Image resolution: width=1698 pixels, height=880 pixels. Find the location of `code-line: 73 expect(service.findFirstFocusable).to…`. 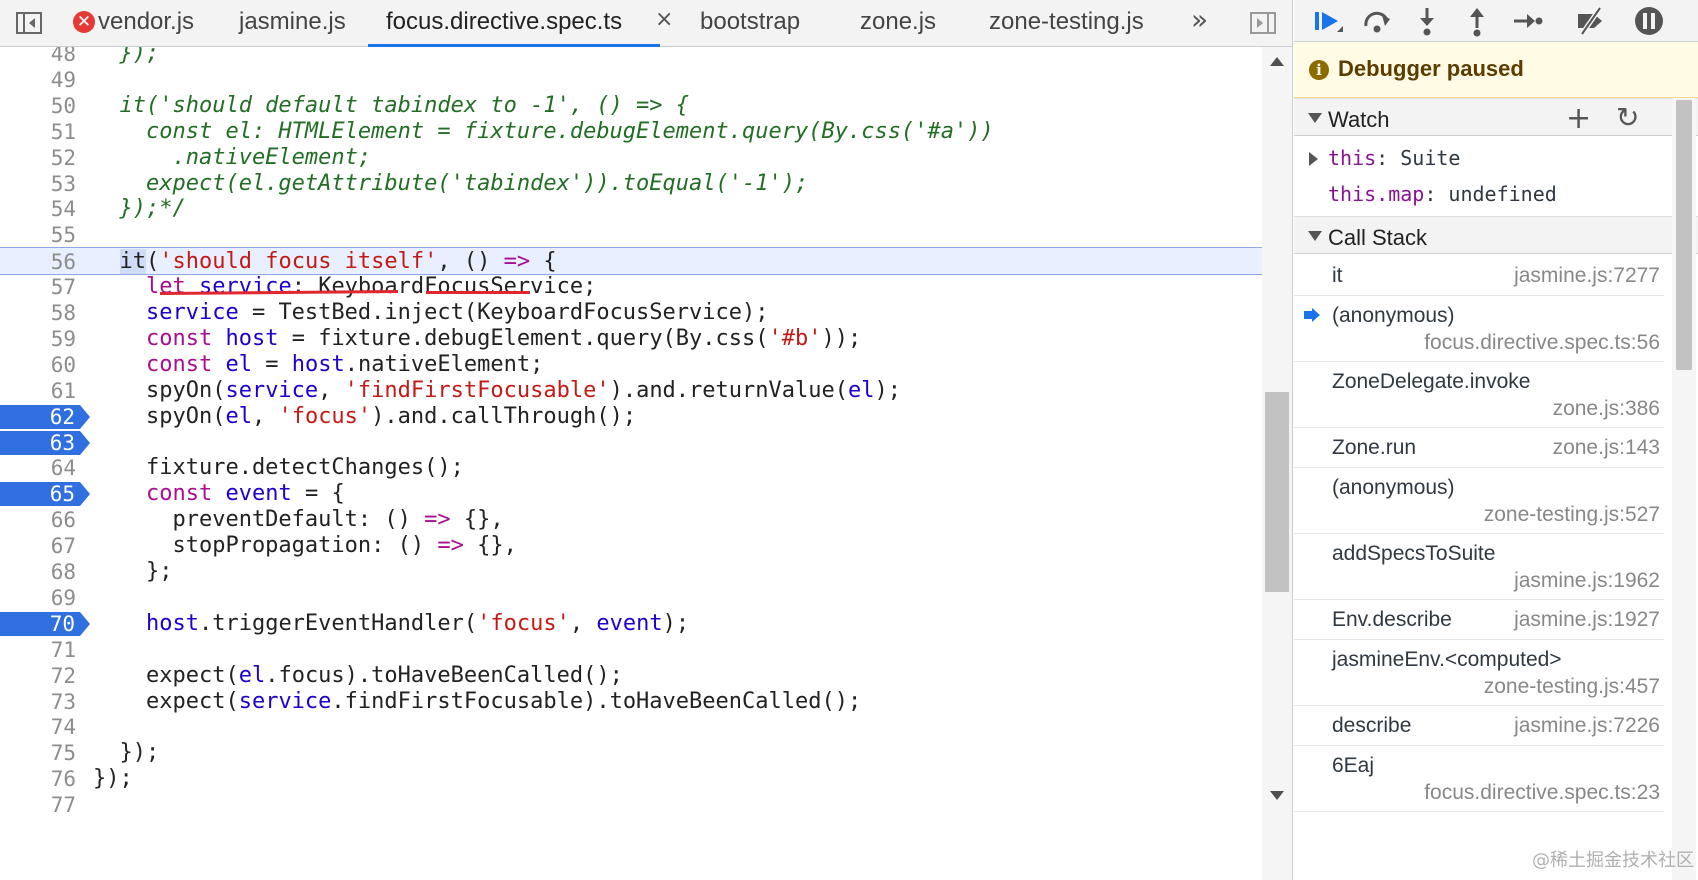

code-line: 73 expect(service.findFirstFocusable).to… is located at coordinates (631, 702).